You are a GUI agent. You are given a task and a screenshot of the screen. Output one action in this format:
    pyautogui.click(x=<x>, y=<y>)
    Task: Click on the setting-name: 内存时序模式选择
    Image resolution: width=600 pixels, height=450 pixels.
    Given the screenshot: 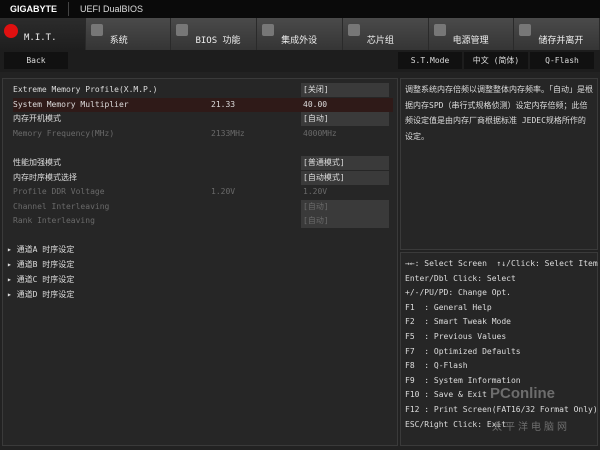 What is the action you would take?
    pyautogui.click(x=45, y=177)
    